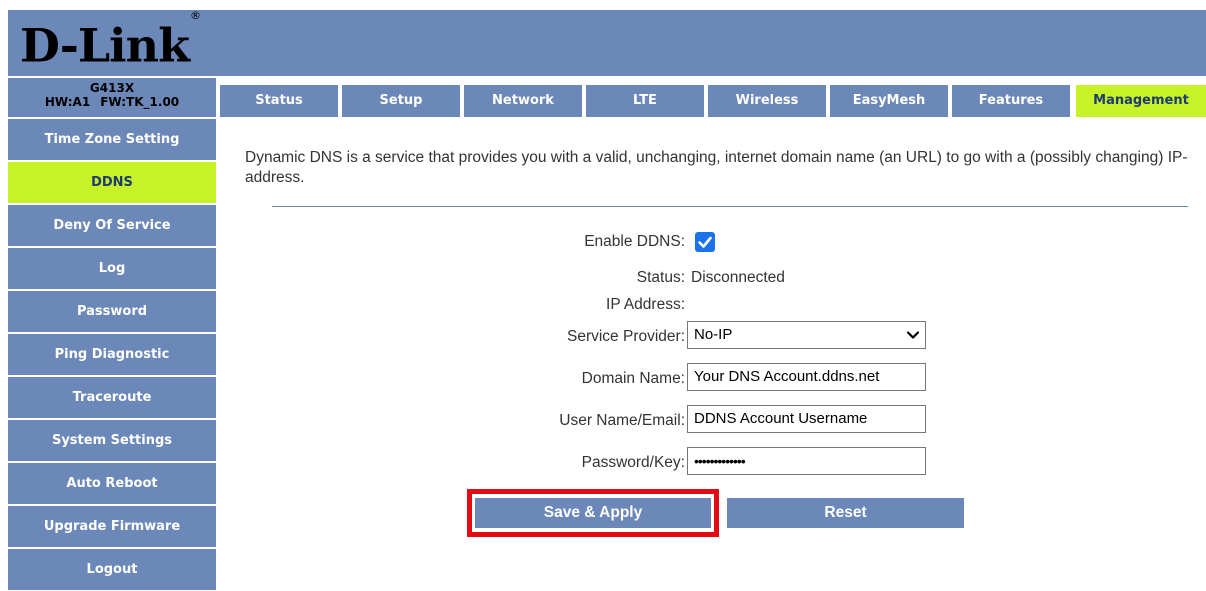 The width and height of the screenshot is (1206, 591). I want to click on sidebar-item-traceroute: Traceroute, so click(112, 397).